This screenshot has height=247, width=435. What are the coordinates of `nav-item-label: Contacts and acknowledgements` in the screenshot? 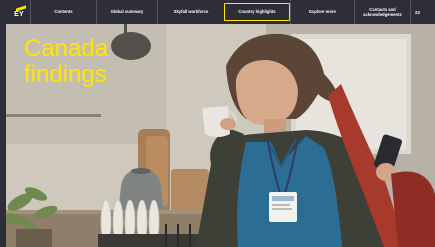 It's located at (382, 11).